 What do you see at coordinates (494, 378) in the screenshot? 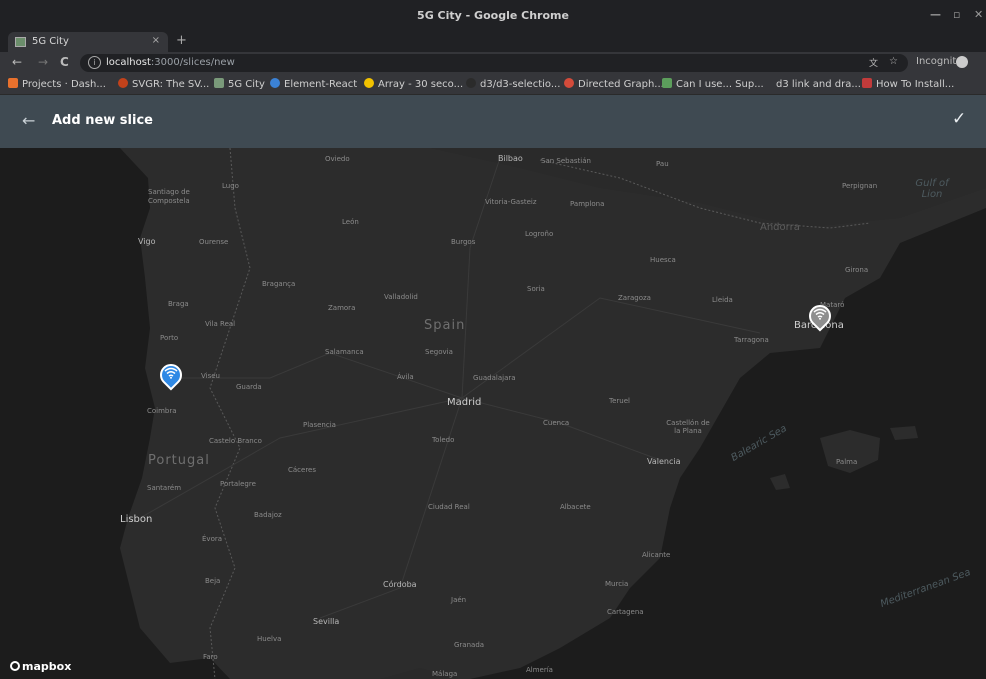
I see `city-label: Guadalajara` at bounding box center [494, 378].